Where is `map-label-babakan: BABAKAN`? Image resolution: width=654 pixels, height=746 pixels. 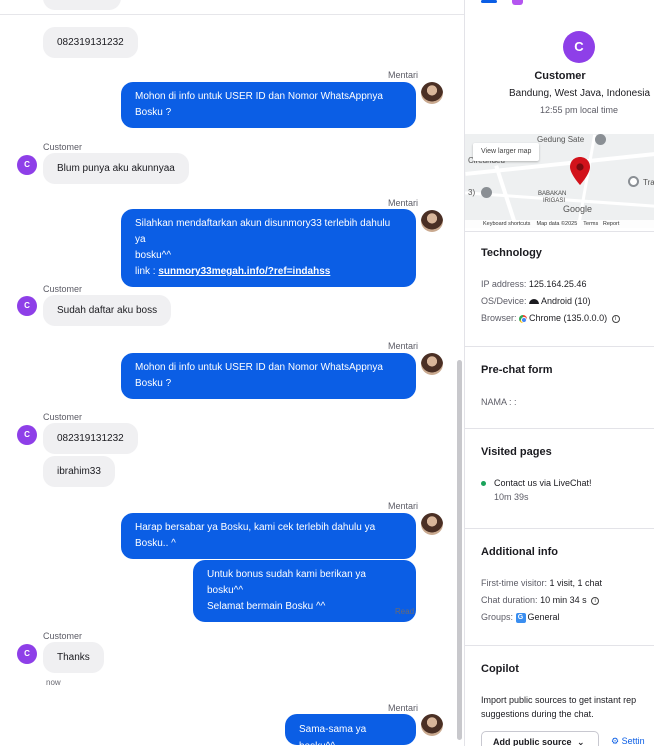 map-label-babakan: BABAKAN is located at coordinates (552, 194).